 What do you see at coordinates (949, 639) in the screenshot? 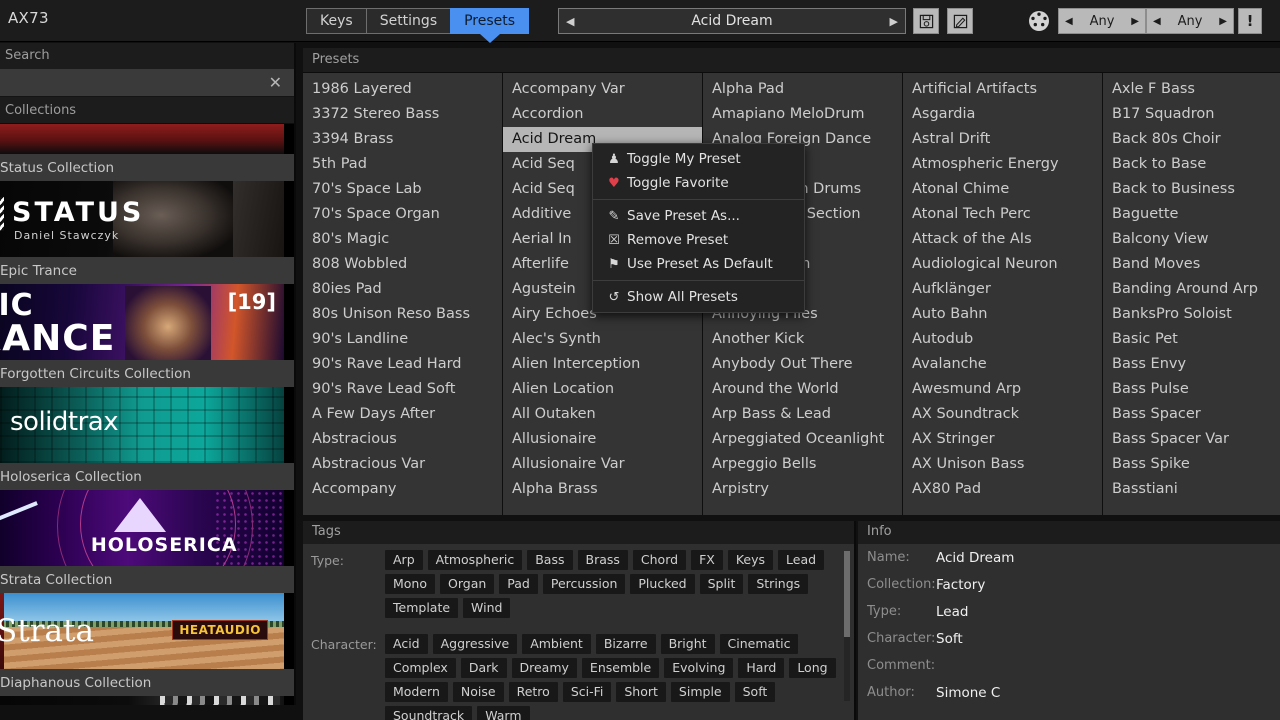
I see `info-value: Soft` at bounding box center [949, 639].